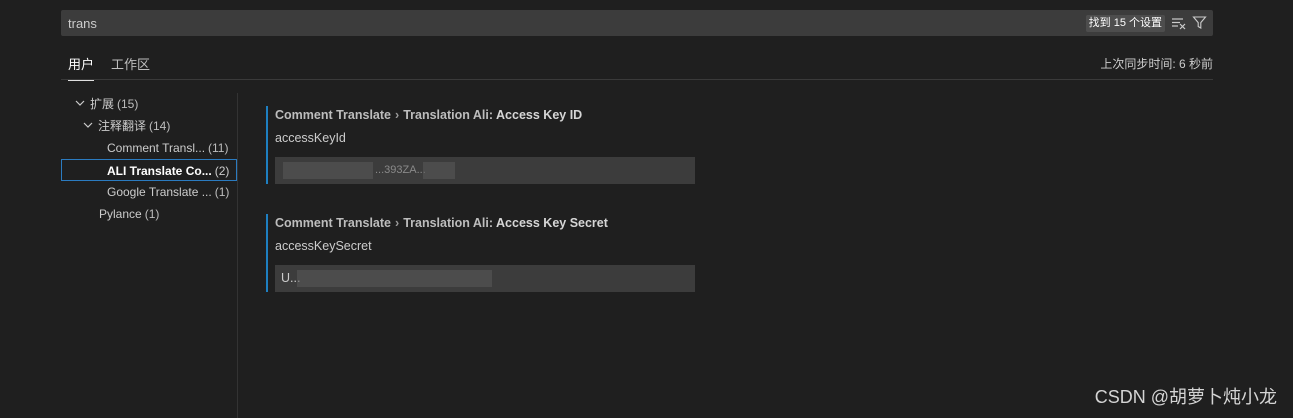 The image size is (1293, 418). I want to click on toc-item-pylance: Pylance (1), so click(129, 214).